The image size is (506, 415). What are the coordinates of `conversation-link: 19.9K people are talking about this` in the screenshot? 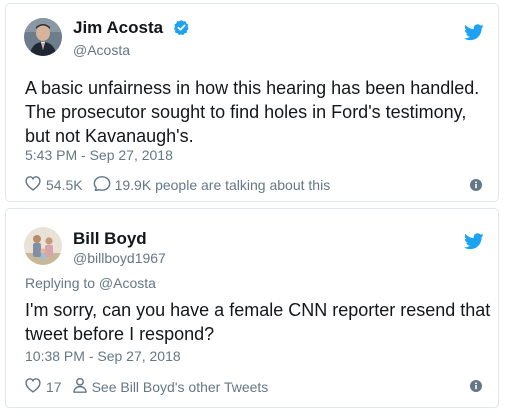 It's located at (212, 184).